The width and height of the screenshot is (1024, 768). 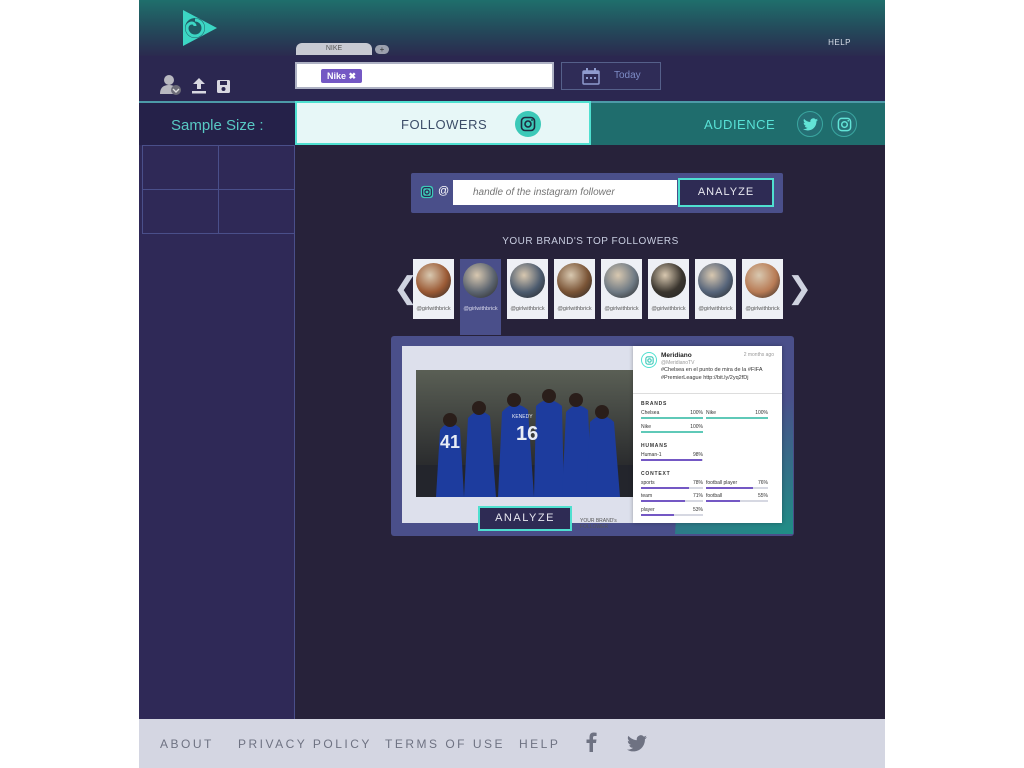 What do you see at coordinates (611, 76) in the screenshot?
I see `date-picker-button: Today` at bounding box center [611, 76].